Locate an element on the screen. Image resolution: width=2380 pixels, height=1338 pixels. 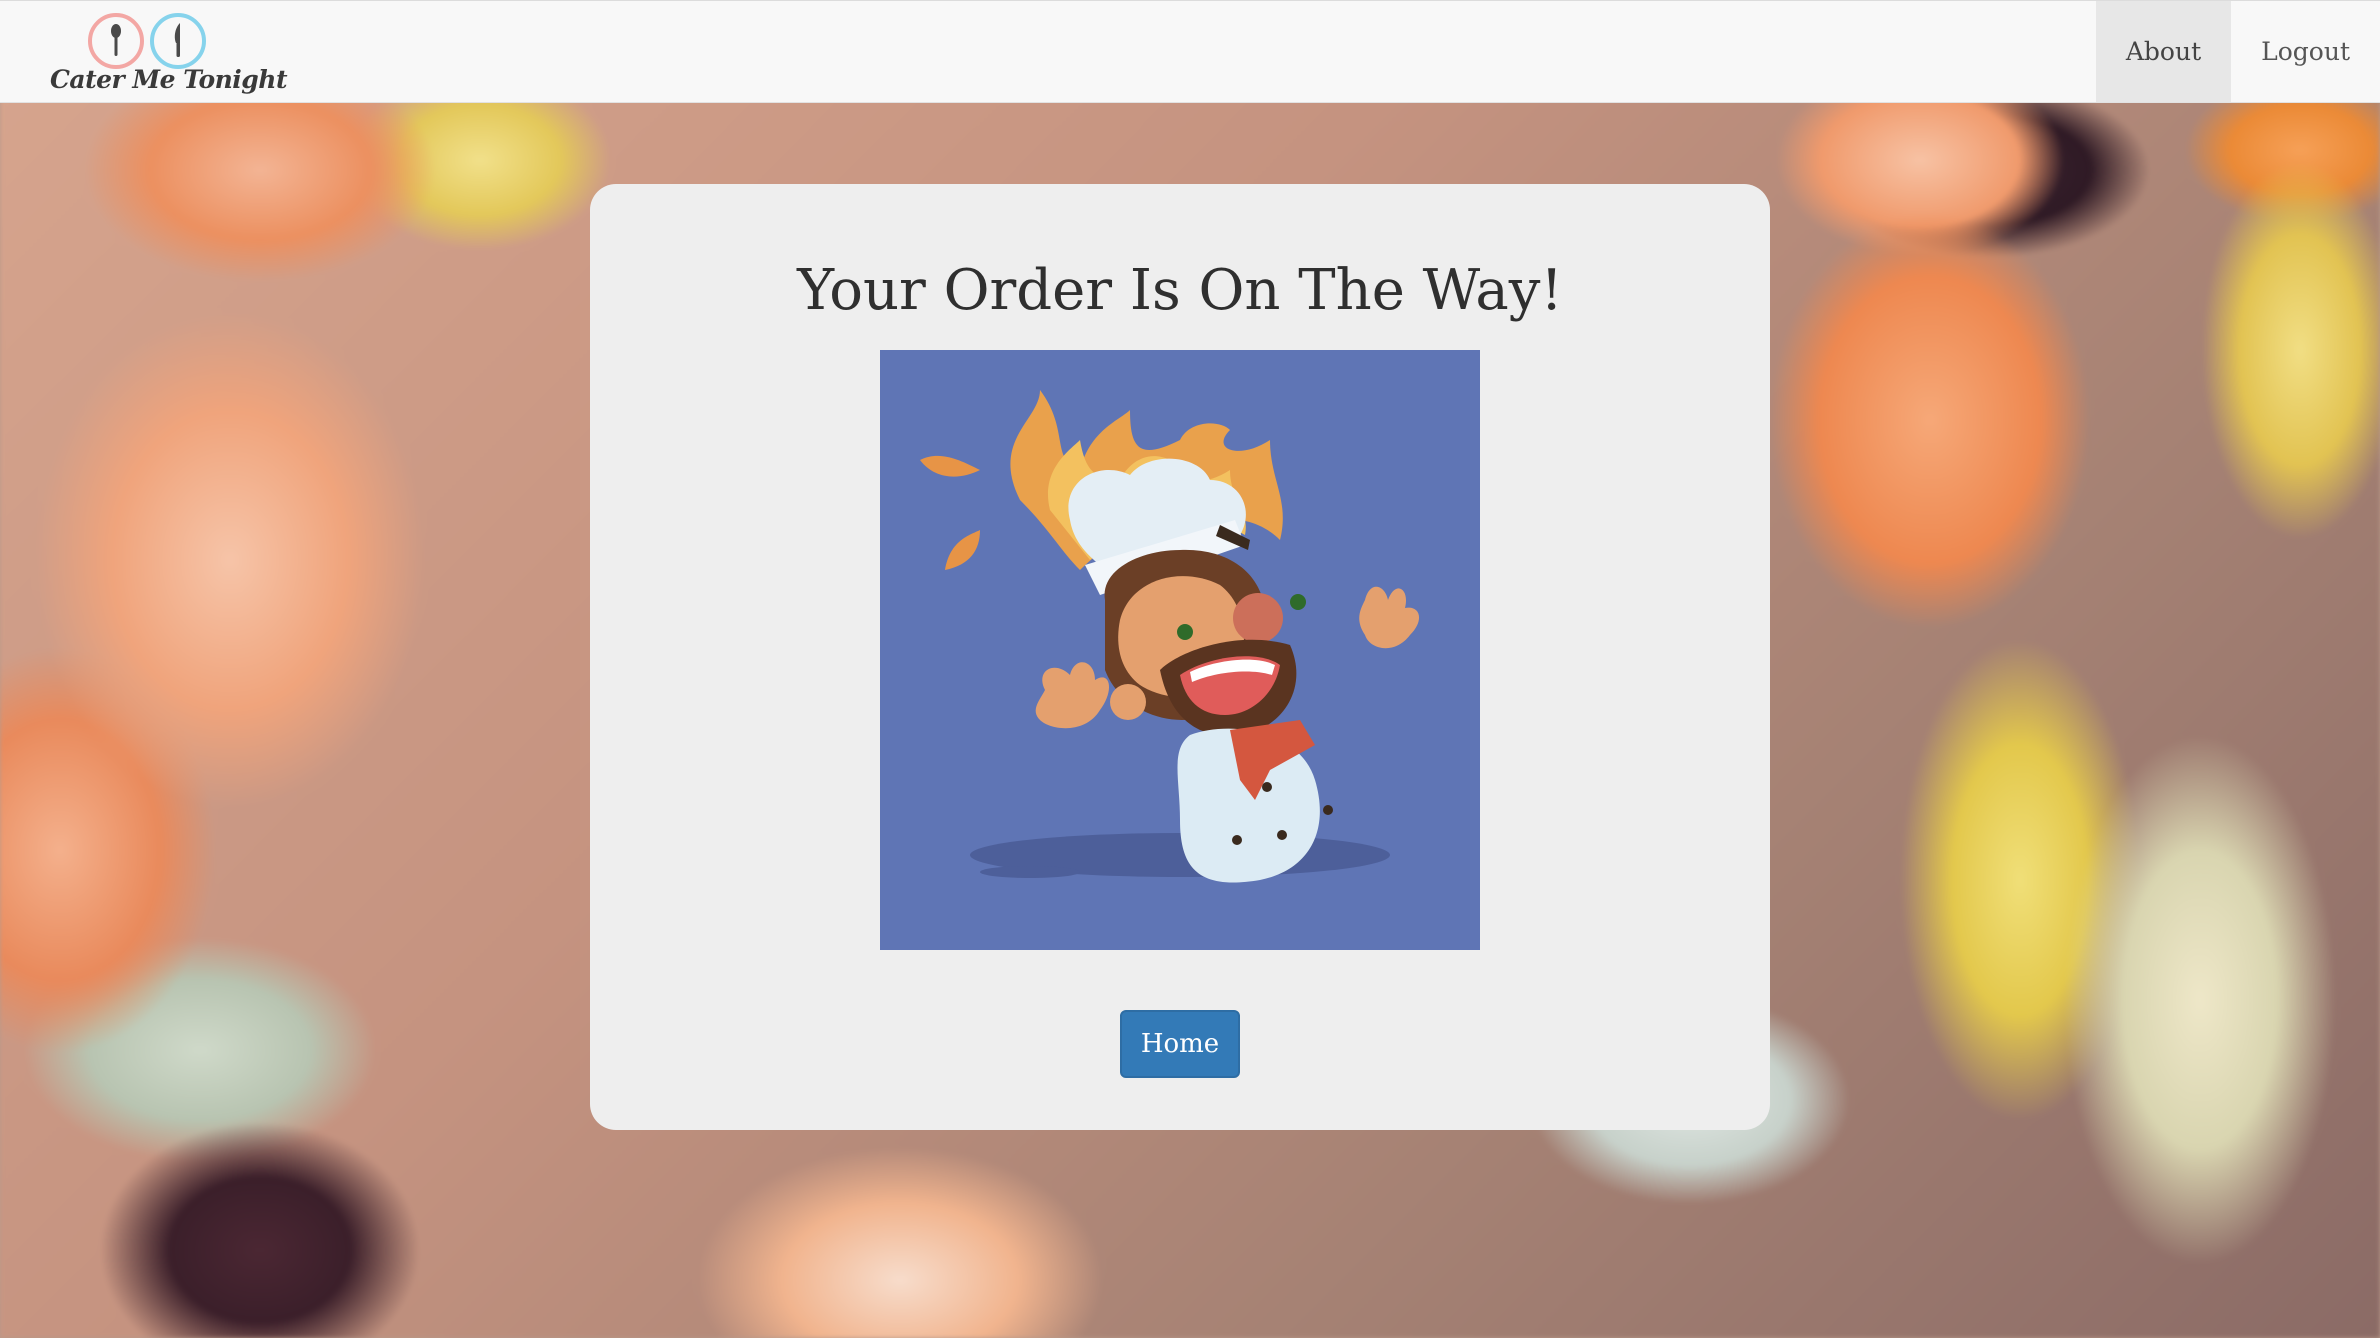
brand-name: Cater Me Tonight is located at coordinates (169, 79).